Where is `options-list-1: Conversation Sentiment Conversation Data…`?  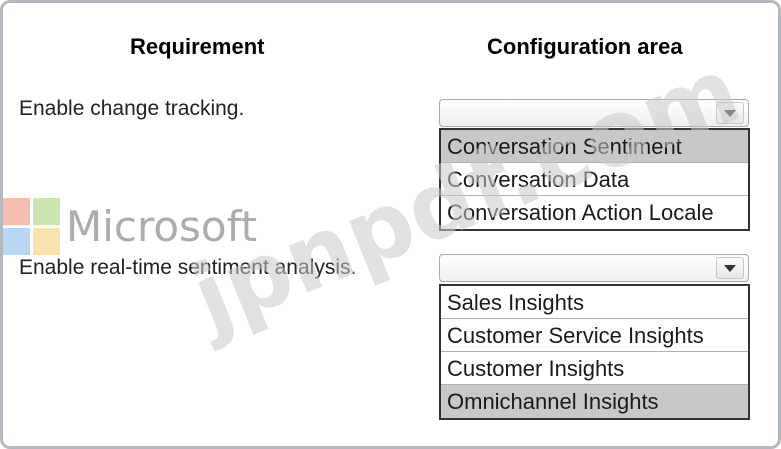
options-list-1: Conversation Sentiment Conversation Data… is located at coordinates (594, 179).